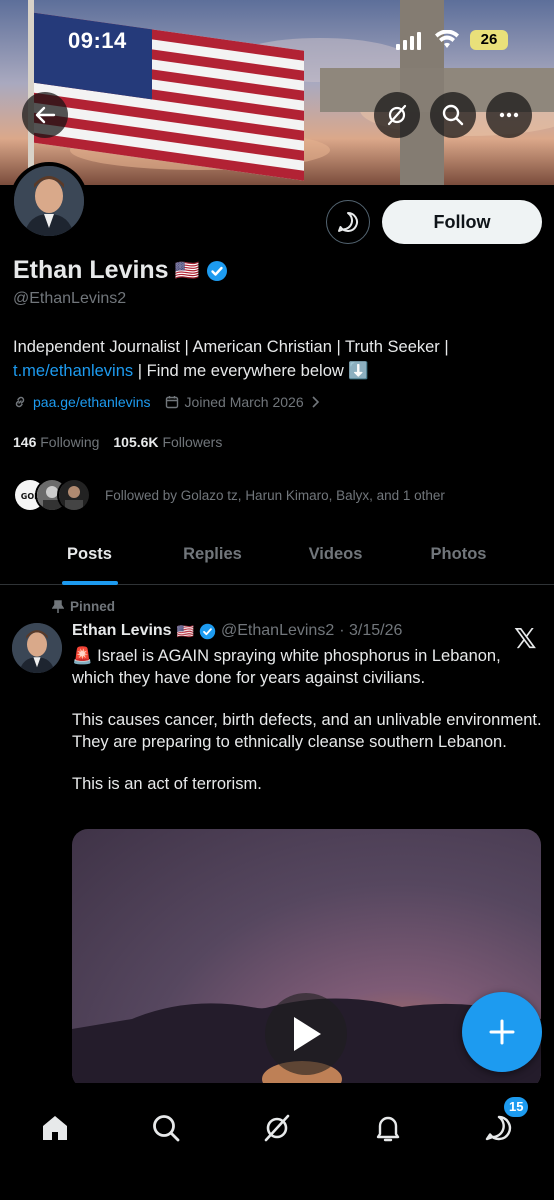 The height and width of the screenshot is (1200, 554). I want to click on nav-search, so click(166, 1128).